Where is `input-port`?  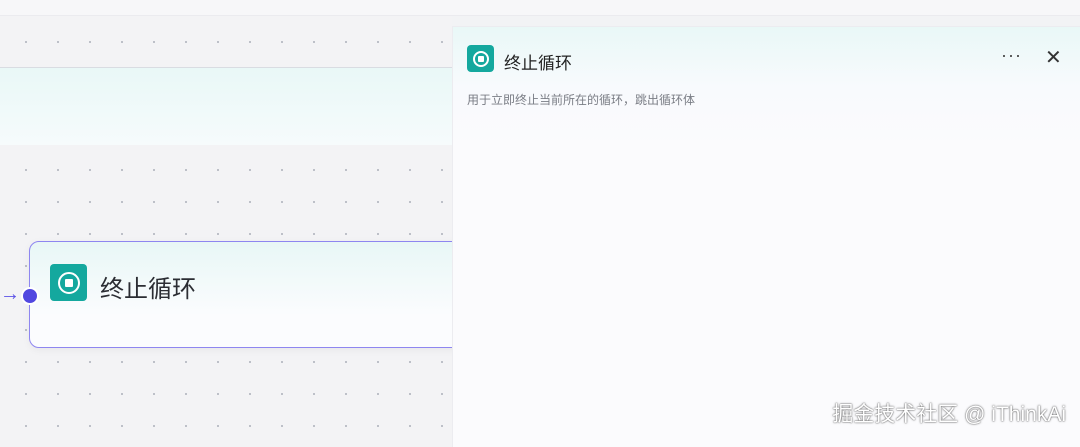
input-port is located at coordinates (30, 296).